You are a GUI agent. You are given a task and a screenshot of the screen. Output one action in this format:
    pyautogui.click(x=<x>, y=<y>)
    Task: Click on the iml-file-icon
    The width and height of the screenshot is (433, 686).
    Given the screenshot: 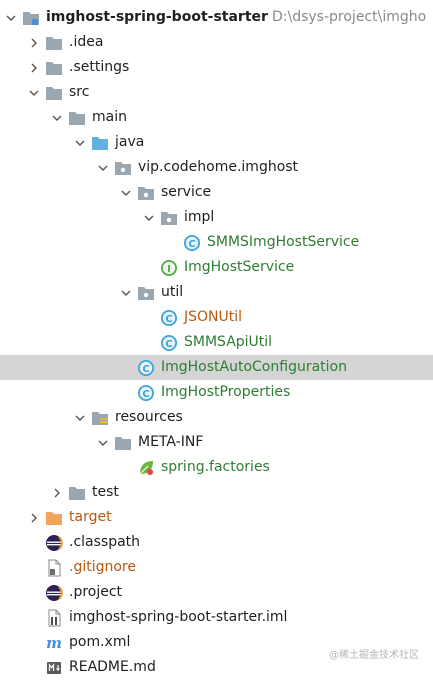 What is the action you would take?
    pyautogui.click(x=54, y=618)
    